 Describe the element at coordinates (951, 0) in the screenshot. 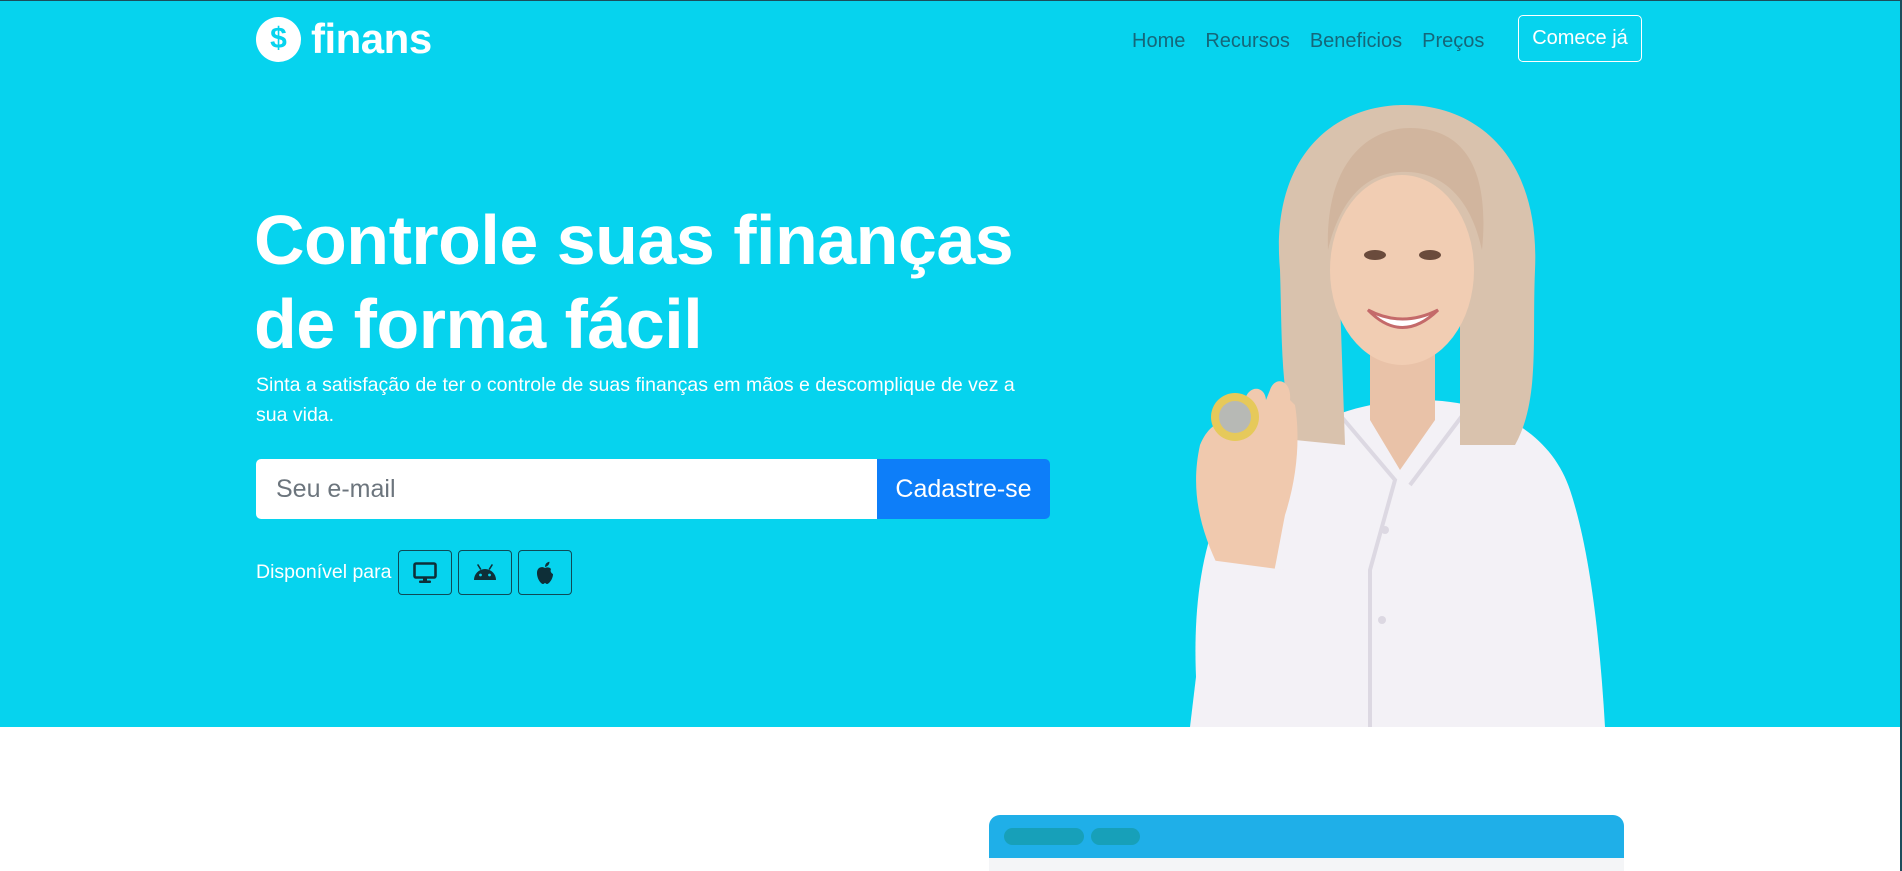

I see `top-border` at that location.